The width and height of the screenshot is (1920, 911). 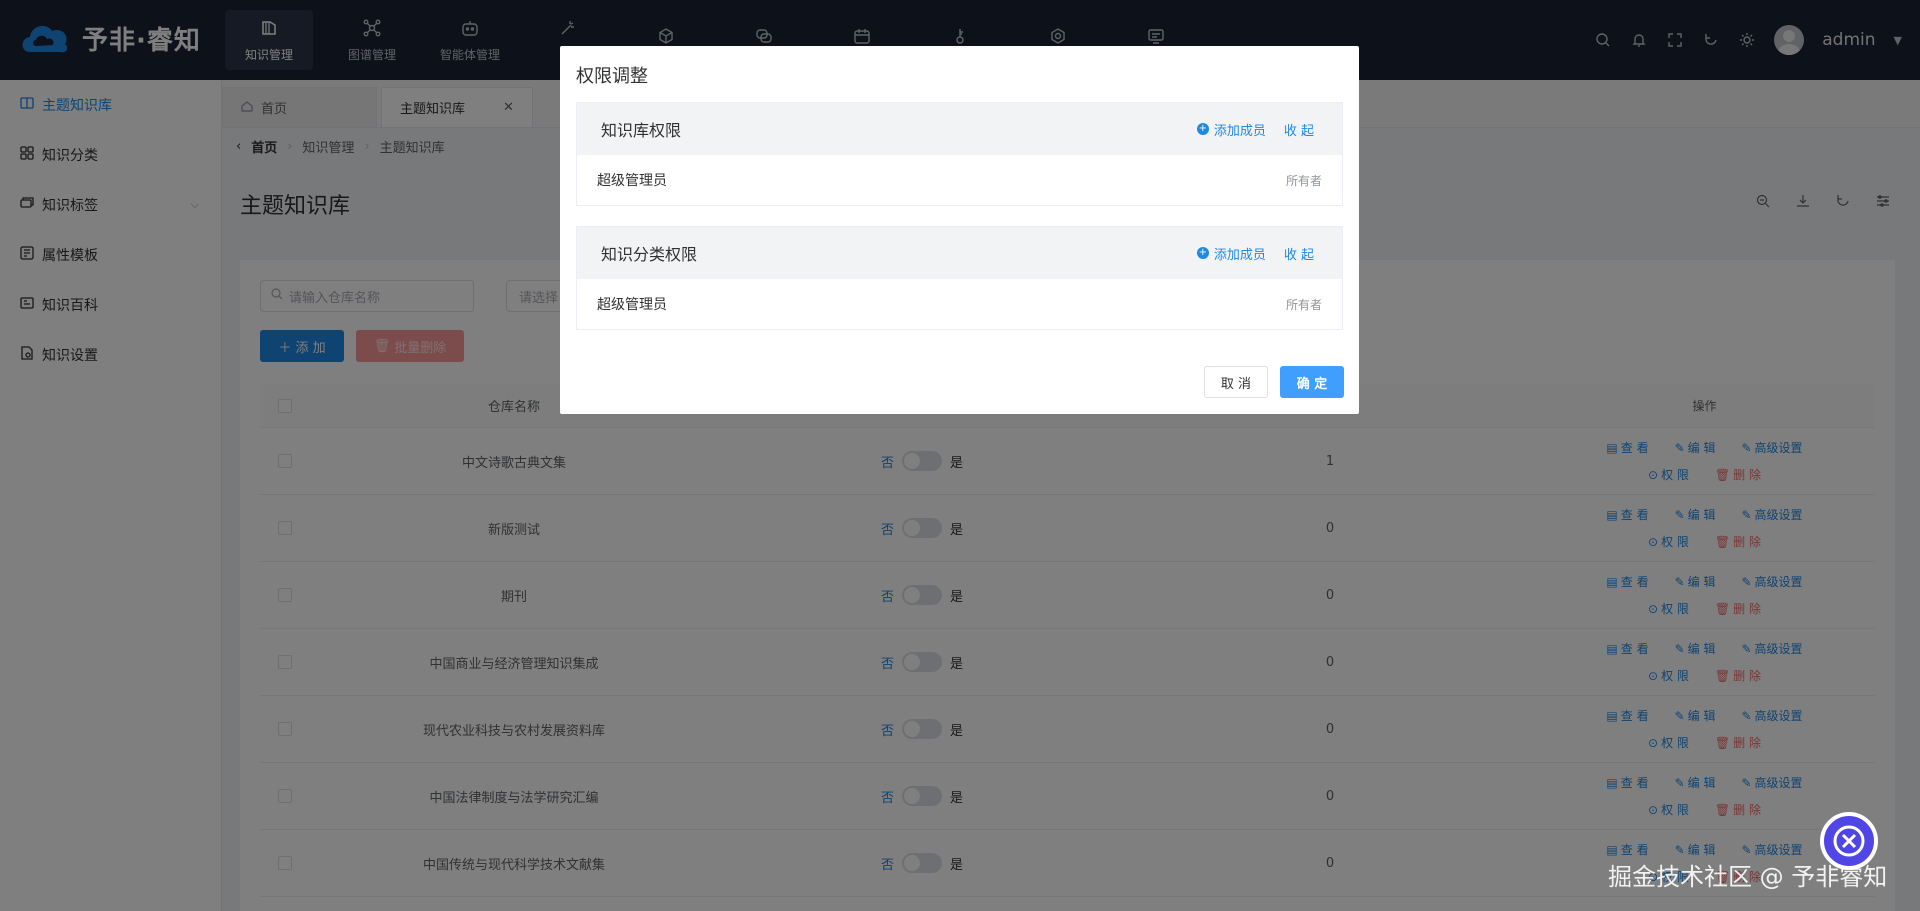 I want to click on dialog-title: 权限调整, so click(x=612, y=76).